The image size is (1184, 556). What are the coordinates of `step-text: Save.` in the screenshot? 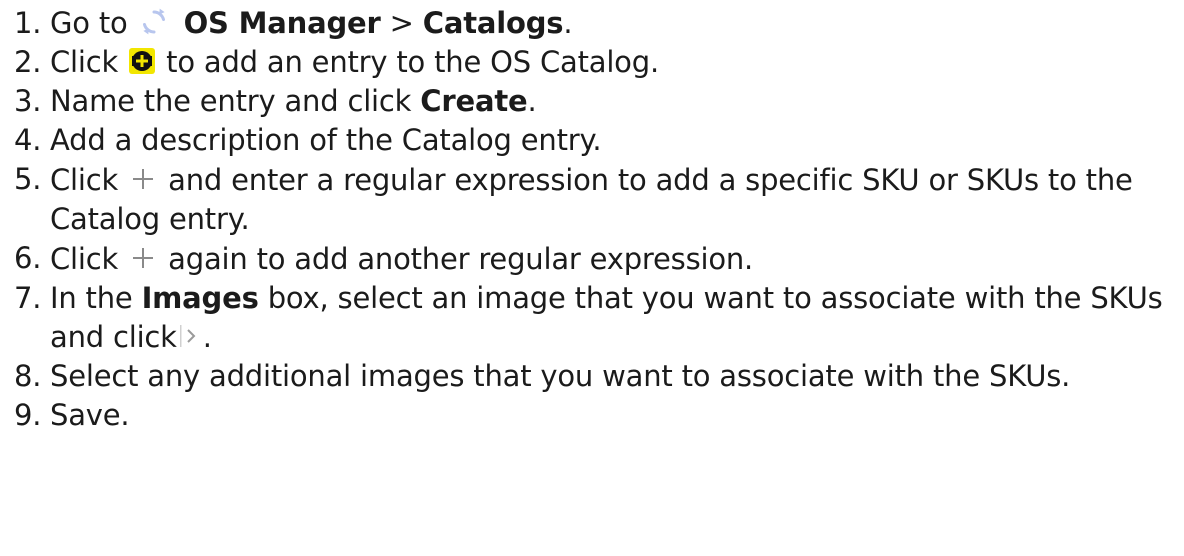 It's located at (90, 415).